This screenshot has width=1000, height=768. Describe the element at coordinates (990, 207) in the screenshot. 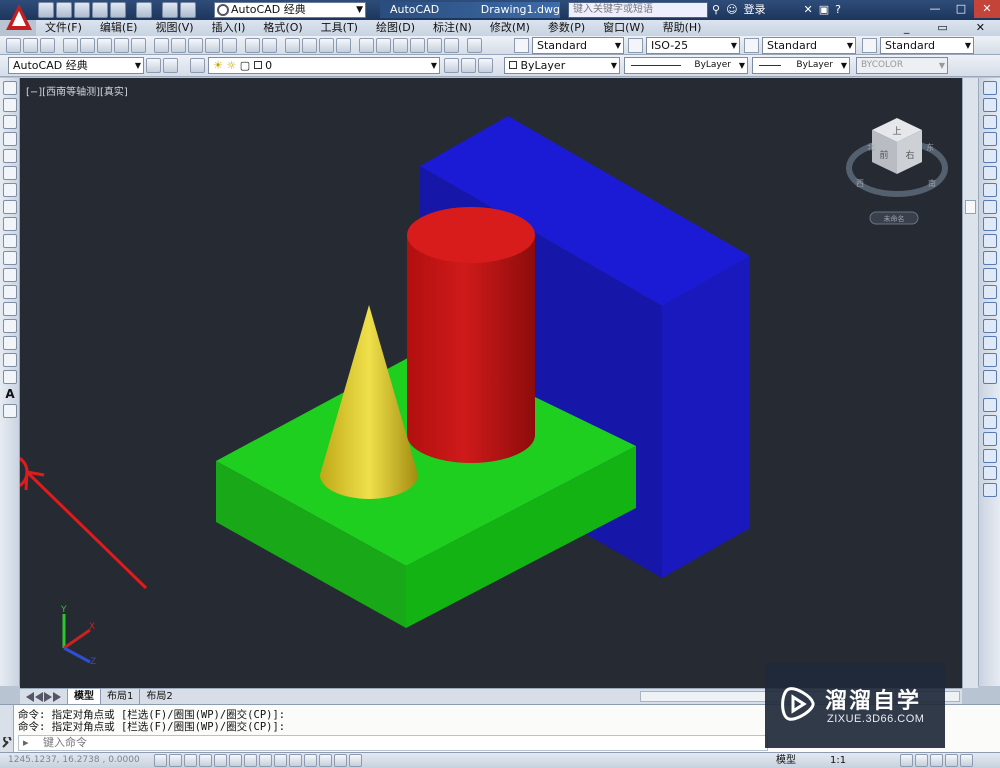

I see `scale-icon` at that location.